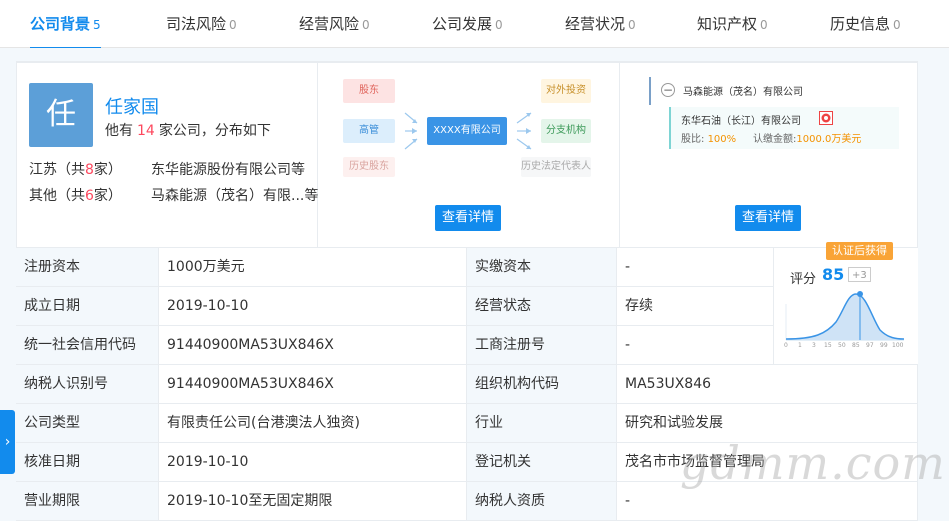 The width and height of the screenshot is (949, 521). I want to click on score-widget: 认证后获得 评分 85 +3 0 1 3 15 50 85 97 99 100, so click(846, 303).